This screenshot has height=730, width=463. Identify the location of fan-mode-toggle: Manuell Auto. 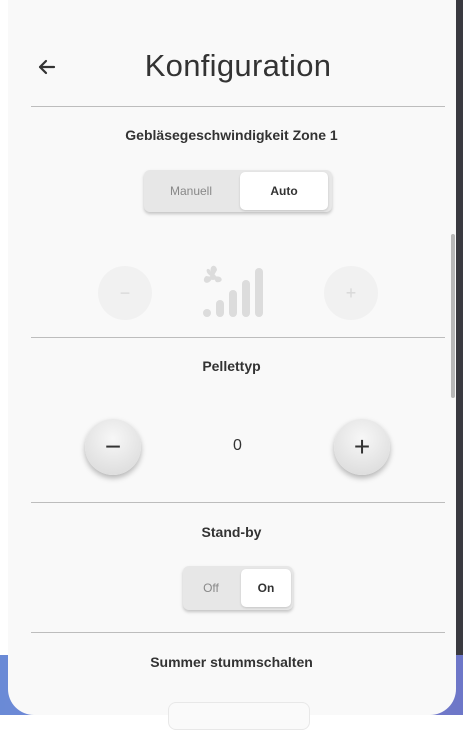
(238, 191).